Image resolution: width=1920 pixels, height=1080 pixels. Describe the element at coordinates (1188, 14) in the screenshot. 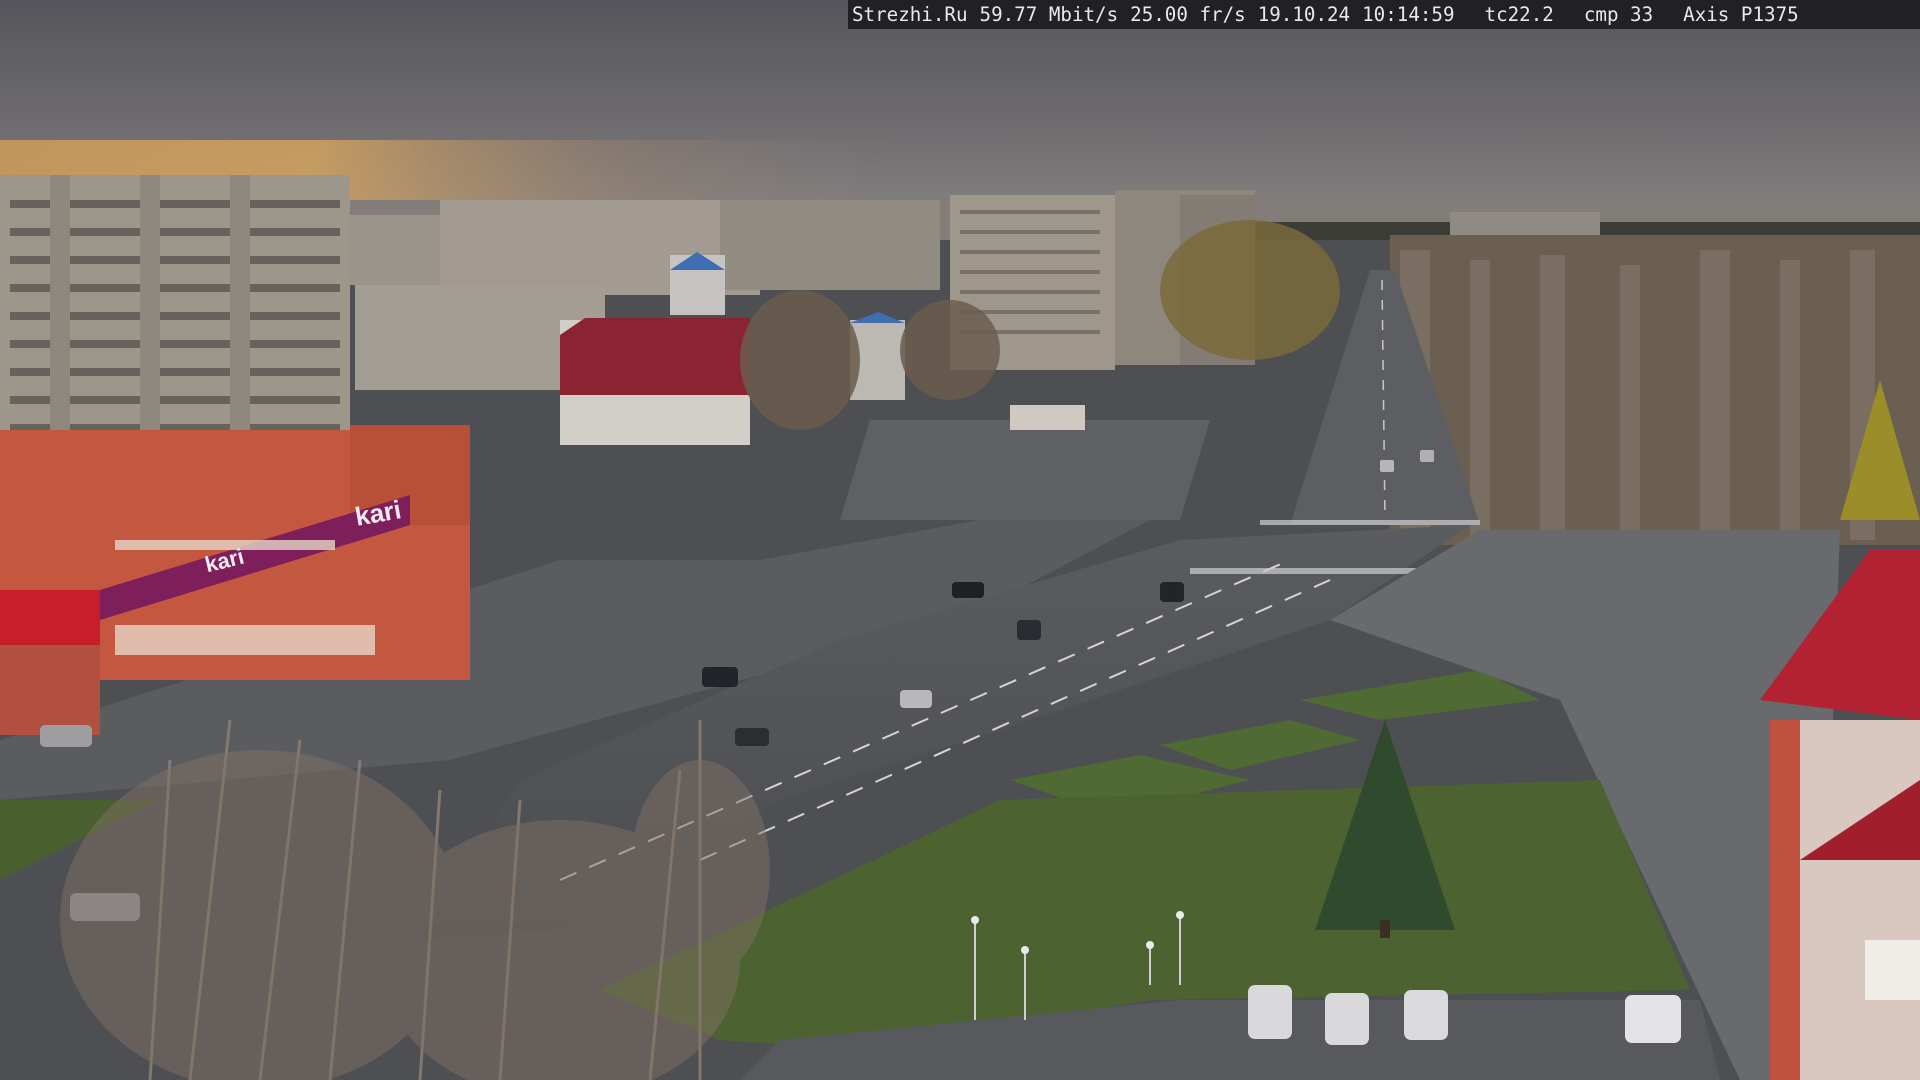

I see `fps-readout: 25.00 fr/s` at that location.